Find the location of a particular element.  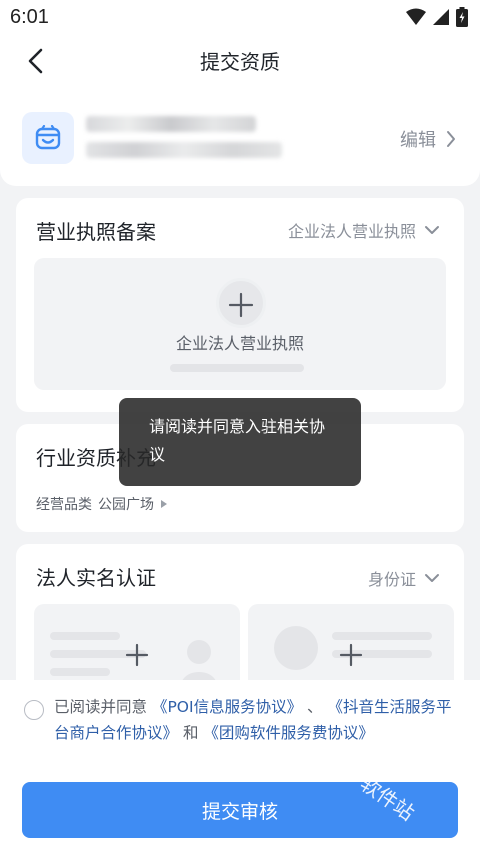

page-title: 提交资质 is located at coordinates (240, 62).